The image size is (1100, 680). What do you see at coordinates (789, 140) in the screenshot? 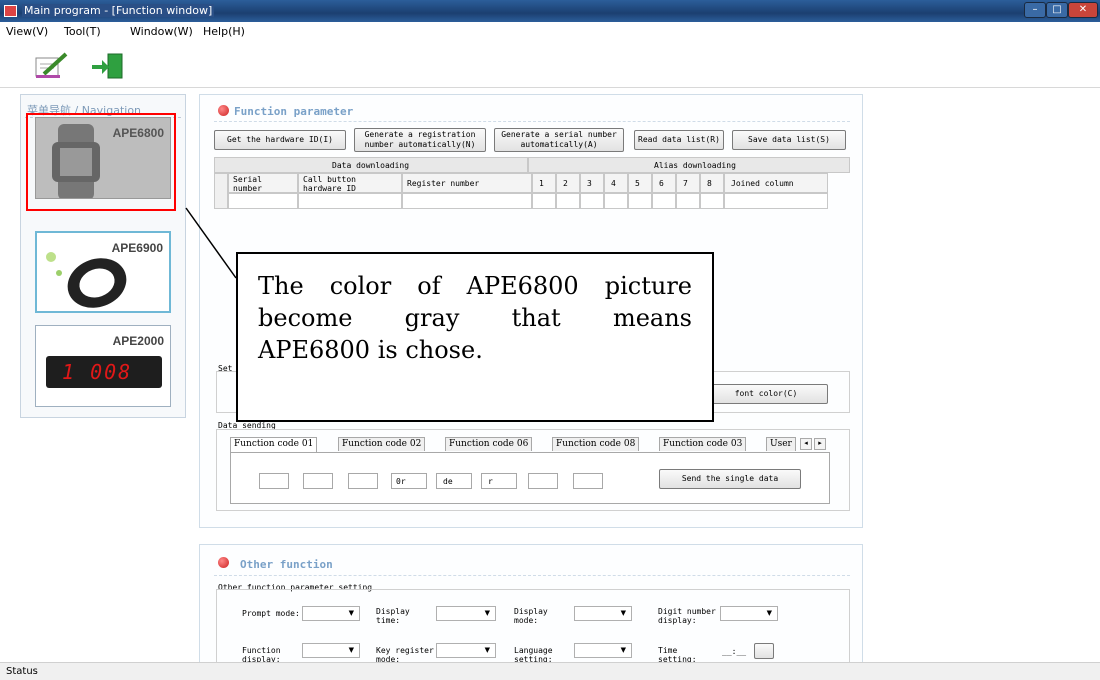
I see `save-data-list-button: Save data list(S)` at bounding box center [789, 140].